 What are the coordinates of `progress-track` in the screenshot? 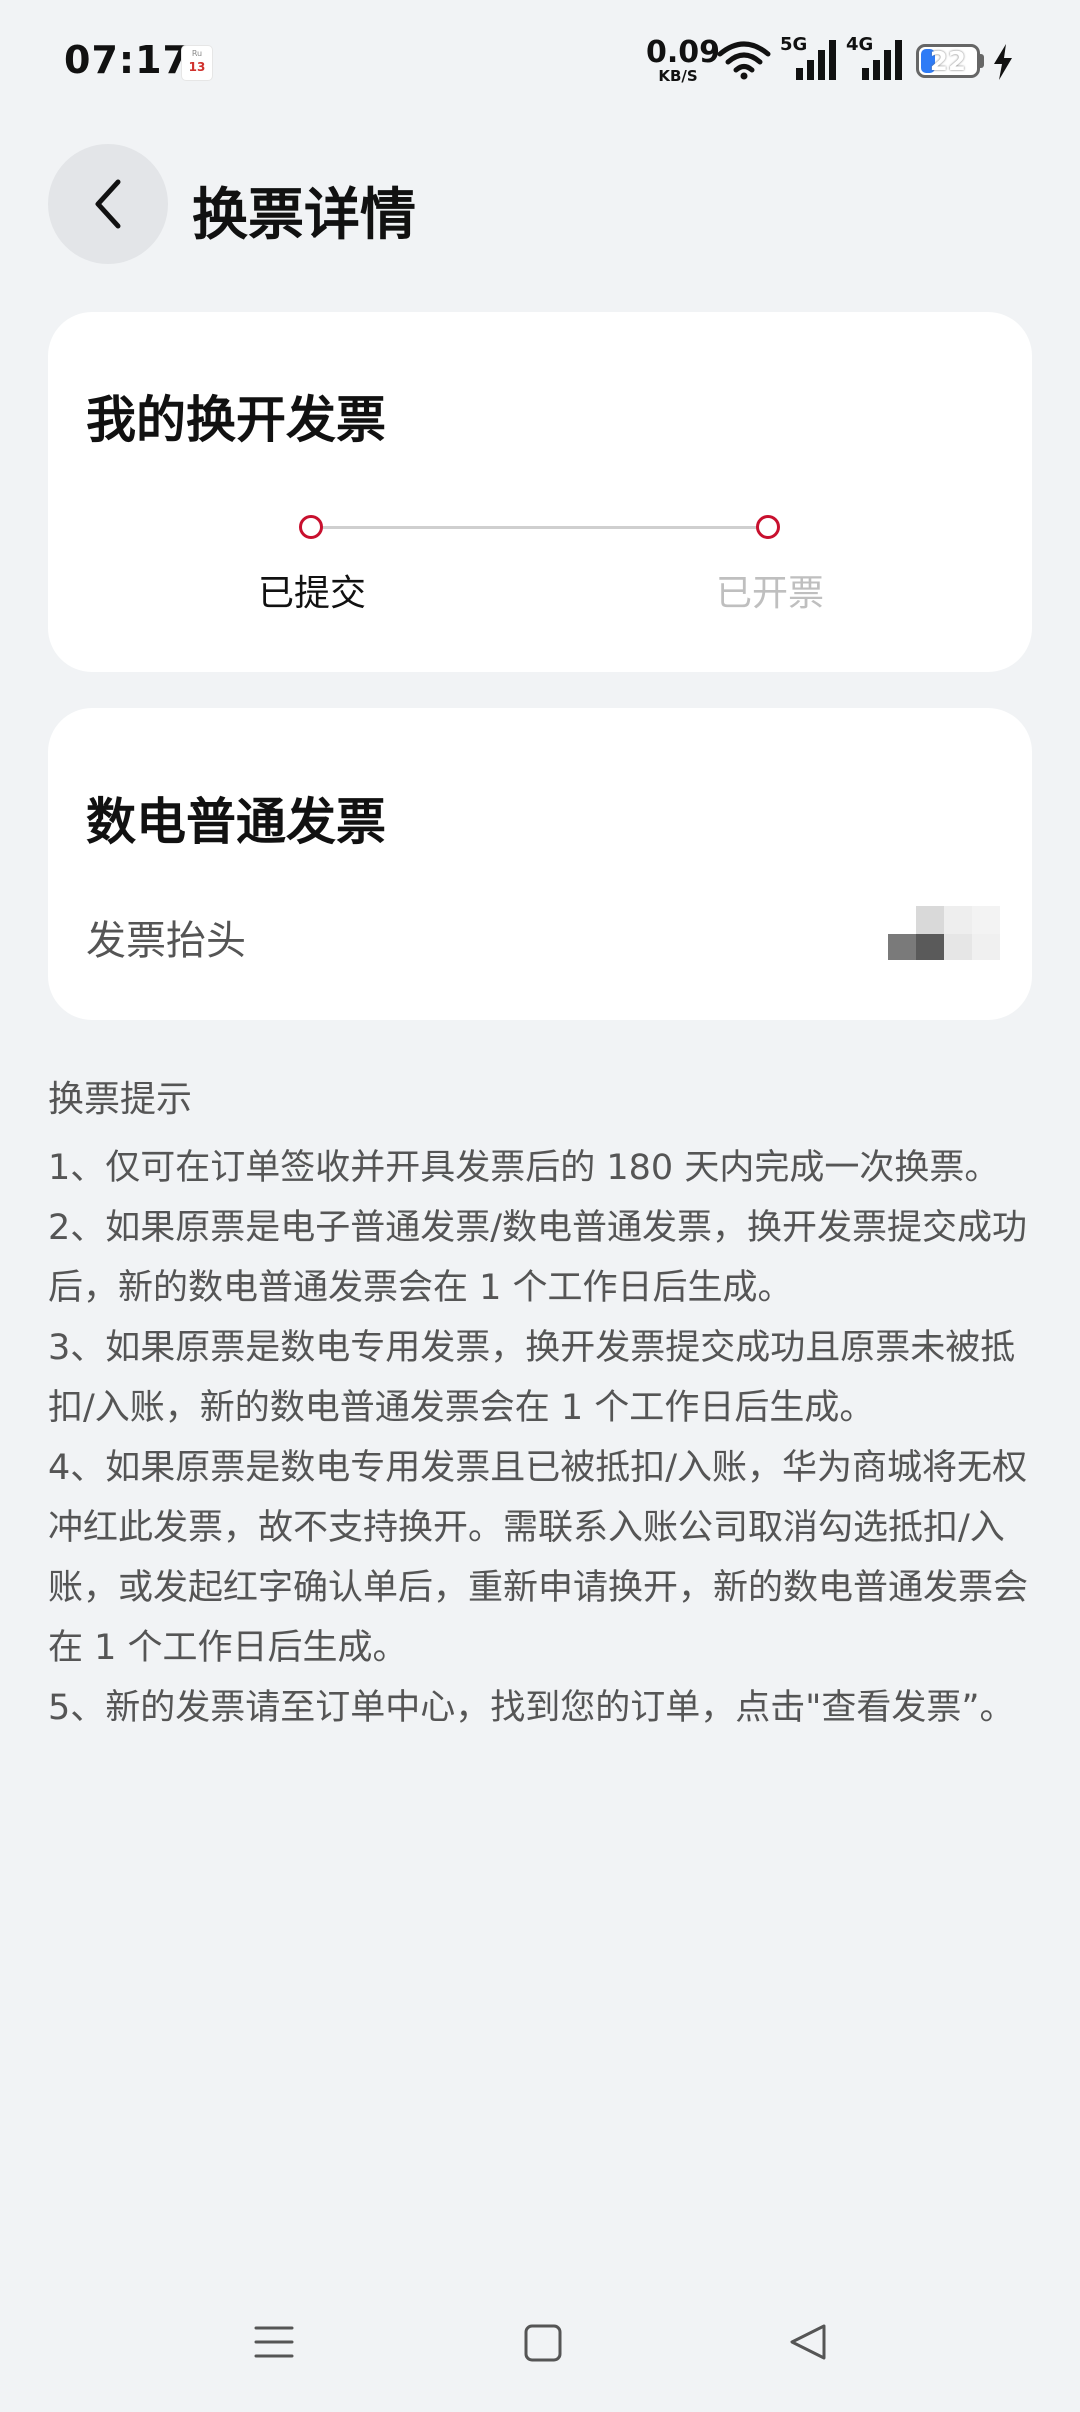 It's located at (540, 527).